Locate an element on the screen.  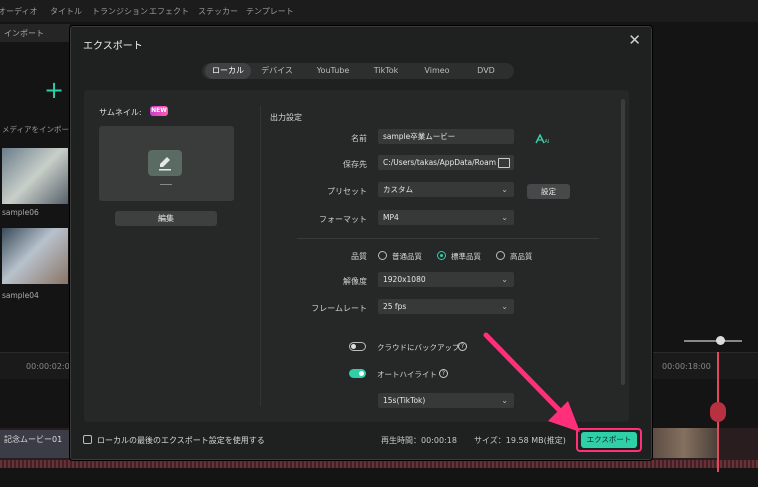
tab-template: テンプレート is located at coordinates (270, 11).